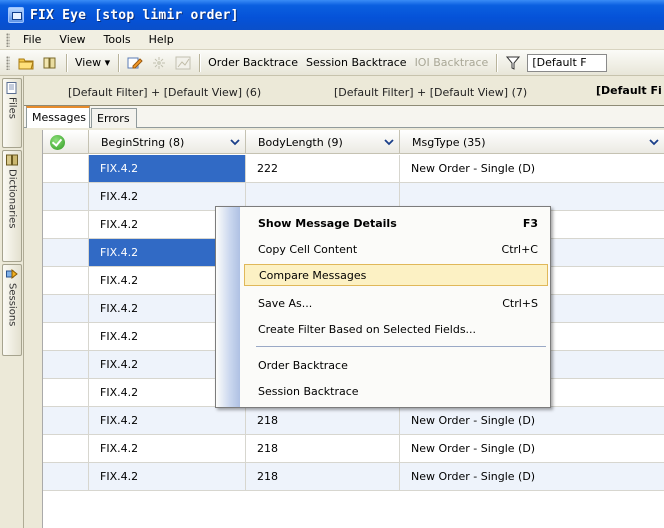 This screenshot has height=528, width=664. Describe the element at coordinates (183, 63) in the screenshot. I see `chart-icon` at that location.